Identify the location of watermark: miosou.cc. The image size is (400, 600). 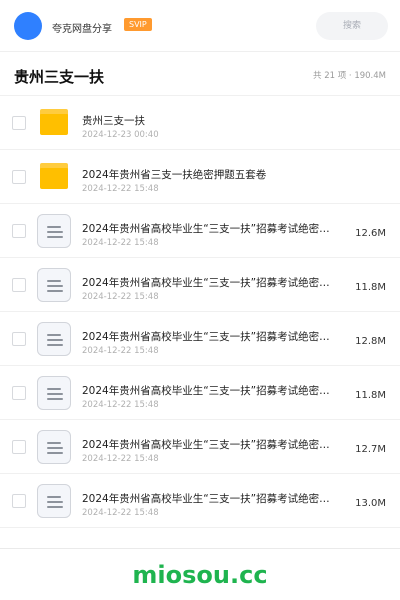
(200, 575).